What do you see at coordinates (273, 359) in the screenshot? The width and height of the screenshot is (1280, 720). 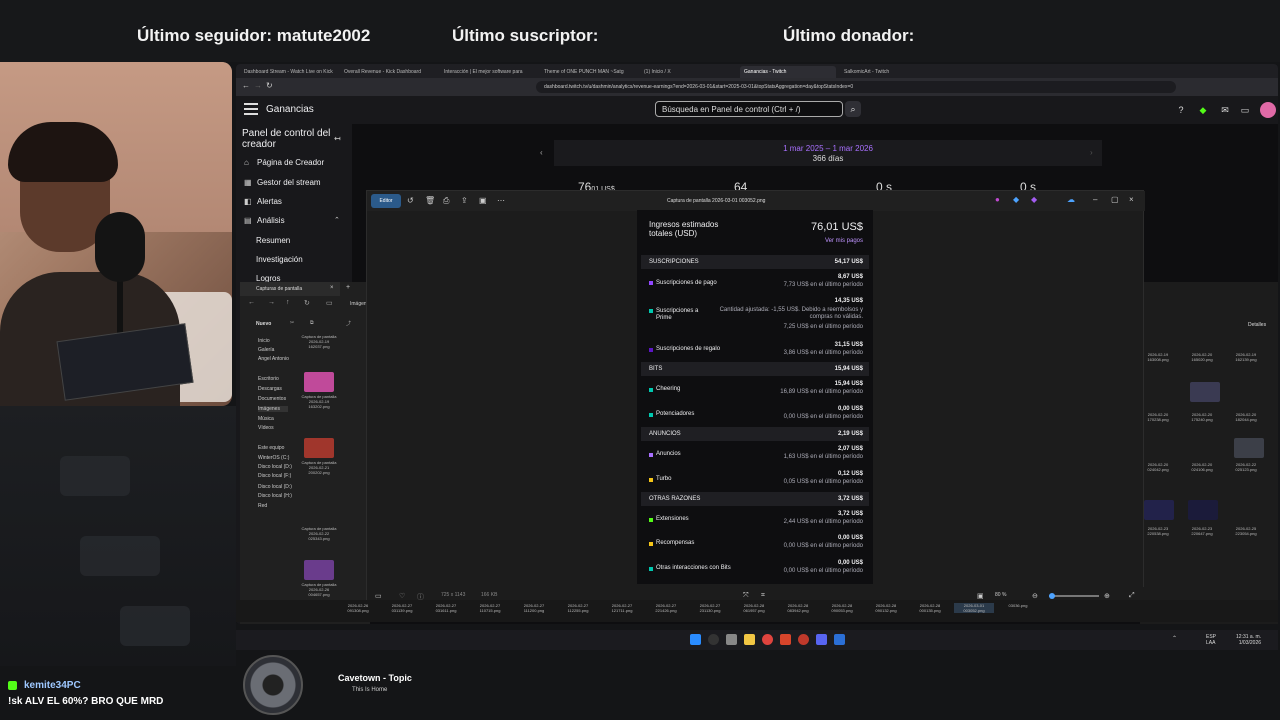 I see `nav-item: Angel Antonio` at bounding box center [273, 359].